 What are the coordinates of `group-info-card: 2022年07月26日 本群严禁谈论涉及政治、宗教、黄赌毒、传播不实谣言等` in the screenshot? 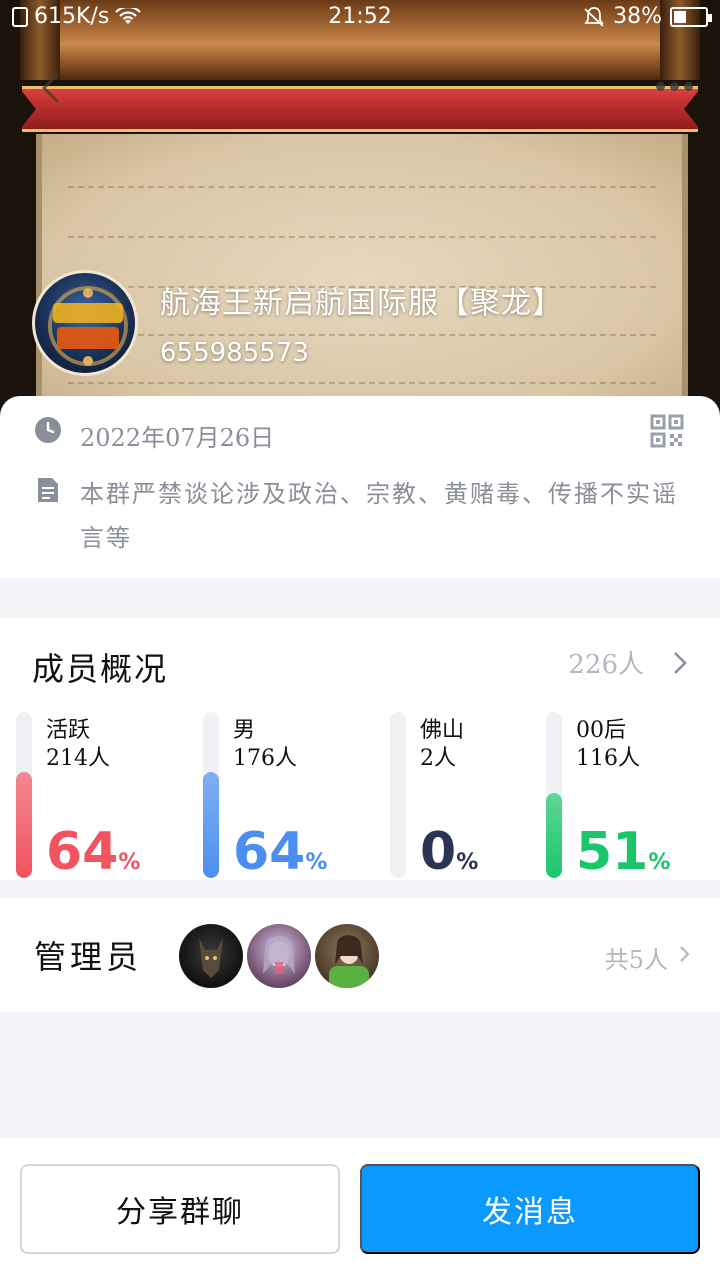 It's located at (360, 487).